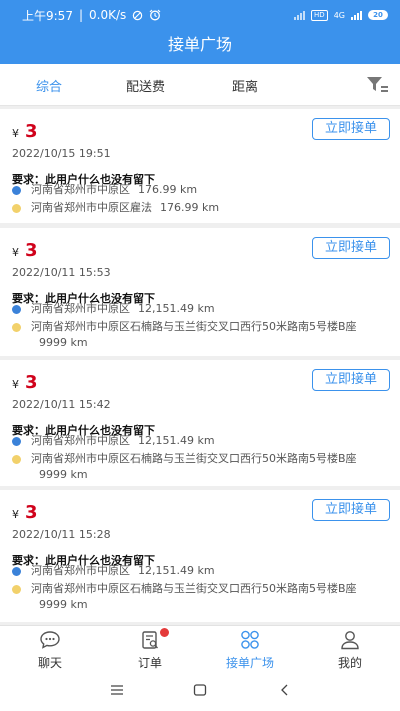 The height and width of the screenshot is (711, 400). What do you see at coordinates (164, 632) in the screenshot?
I see `notification-badge` at bounding box center [164, 632].